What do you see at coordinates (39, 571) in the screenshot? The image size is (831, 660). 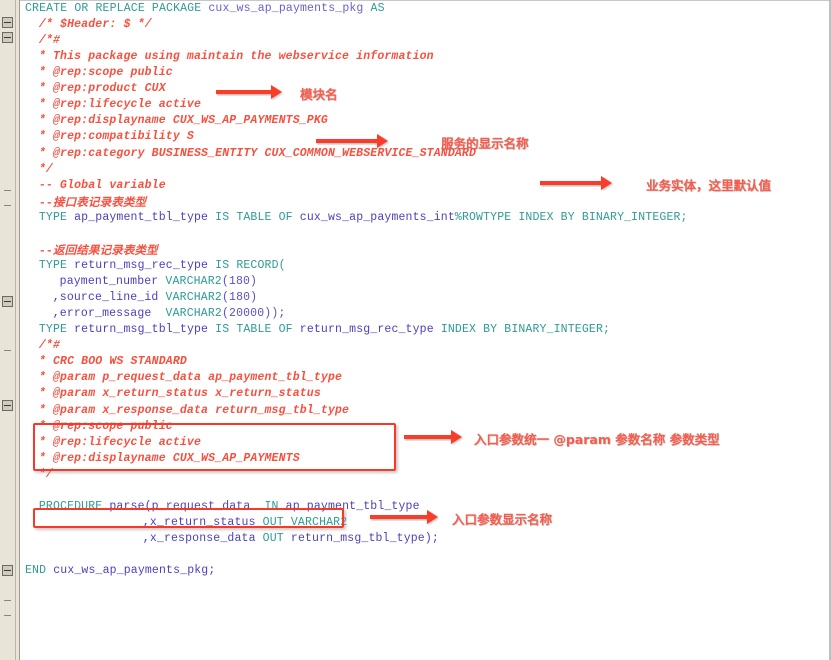 I see `code-token: END` at bounding box center [39, 571].